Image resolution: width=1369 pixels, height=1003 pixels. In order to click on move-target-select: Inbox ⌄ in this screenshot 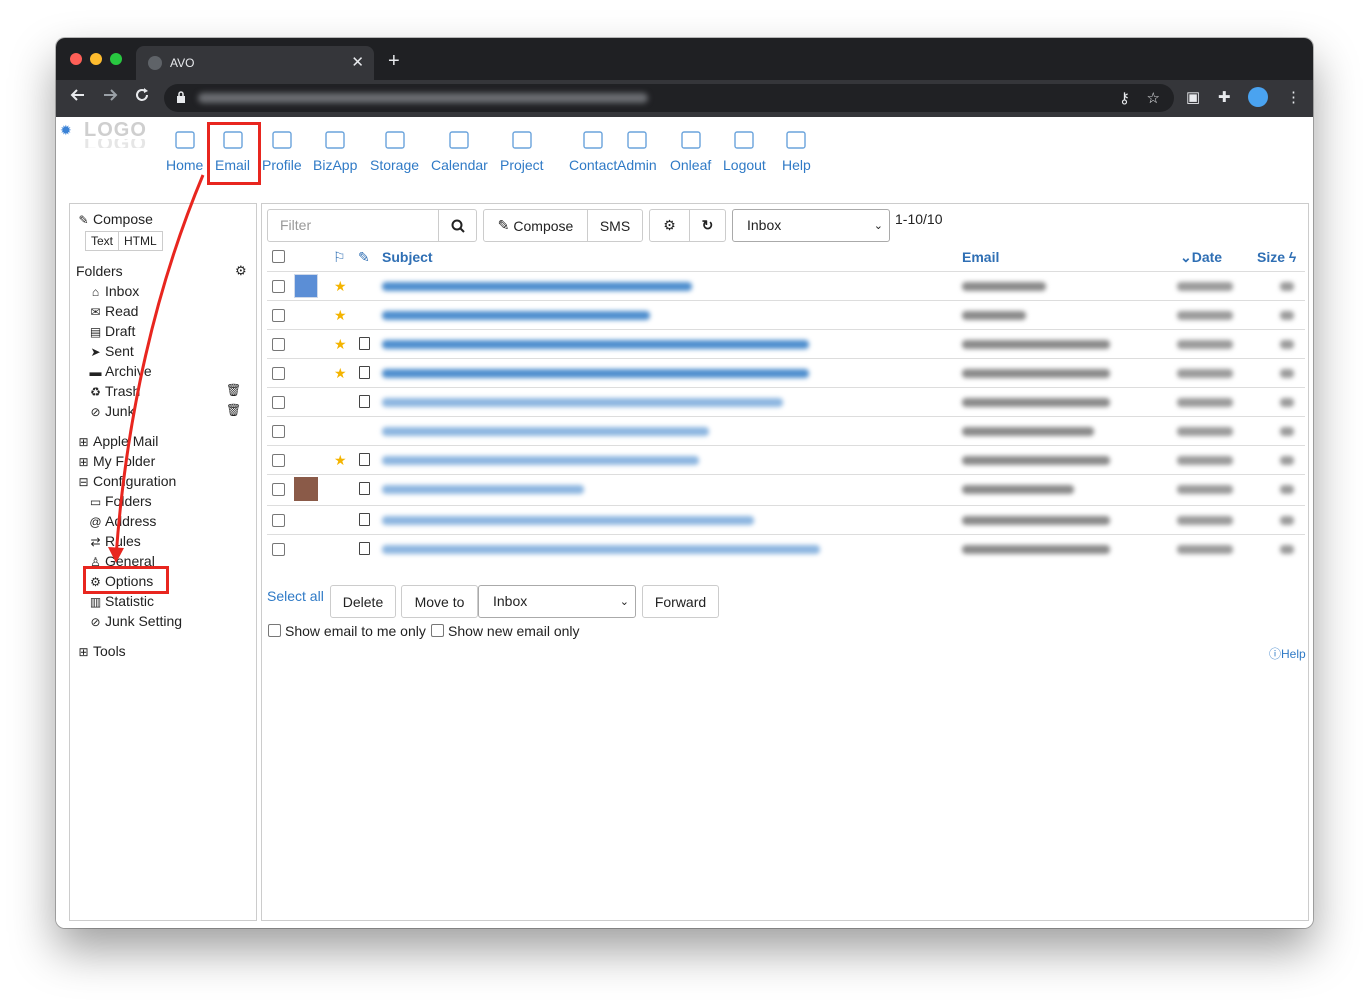, I will do `click(557, 601)`.